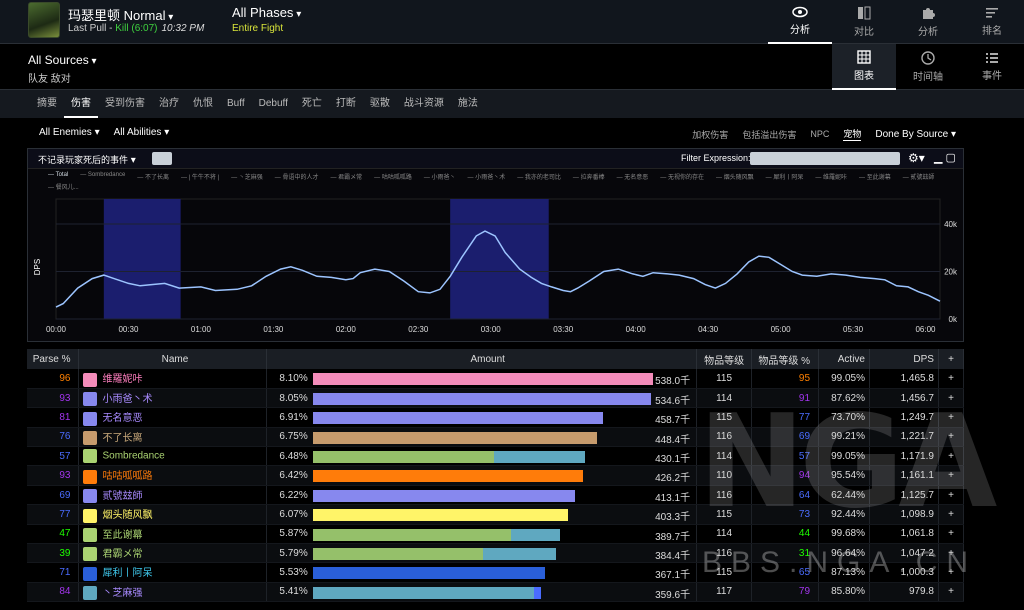 This screenshot has height=610, width=1024. I want to click on enemies-dropdown: All Enemies, so click(69, 132).